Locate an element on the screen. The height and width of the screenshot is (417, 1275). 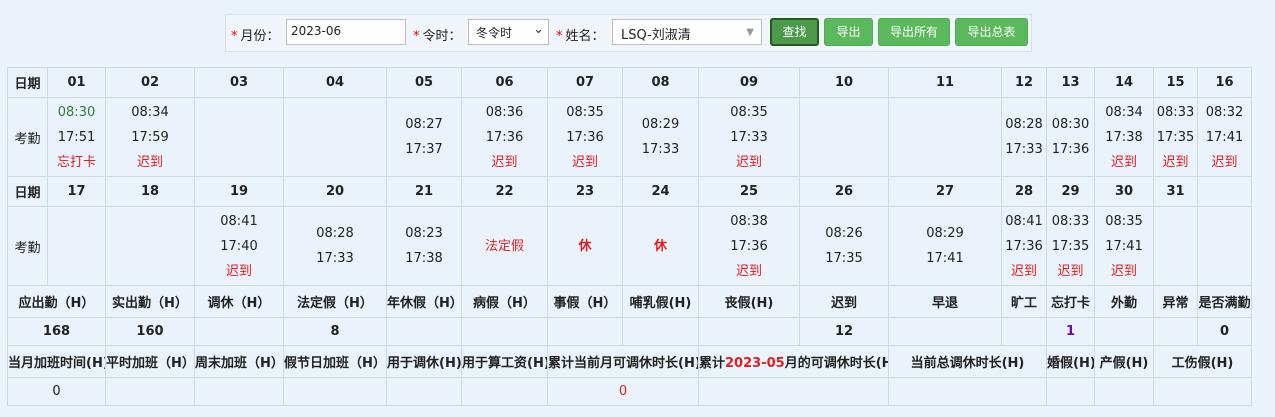
date-row-label: 日期 is located at coordinates (27, 82).